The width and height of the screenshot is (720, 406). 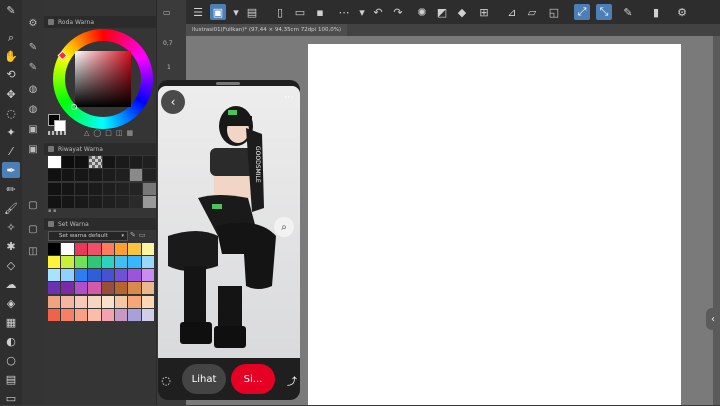 What do you see at coordinates (33, 149) in the screenshot?
I see `sub-pen-f-icon: ▣` at bounding box center [33, 149].